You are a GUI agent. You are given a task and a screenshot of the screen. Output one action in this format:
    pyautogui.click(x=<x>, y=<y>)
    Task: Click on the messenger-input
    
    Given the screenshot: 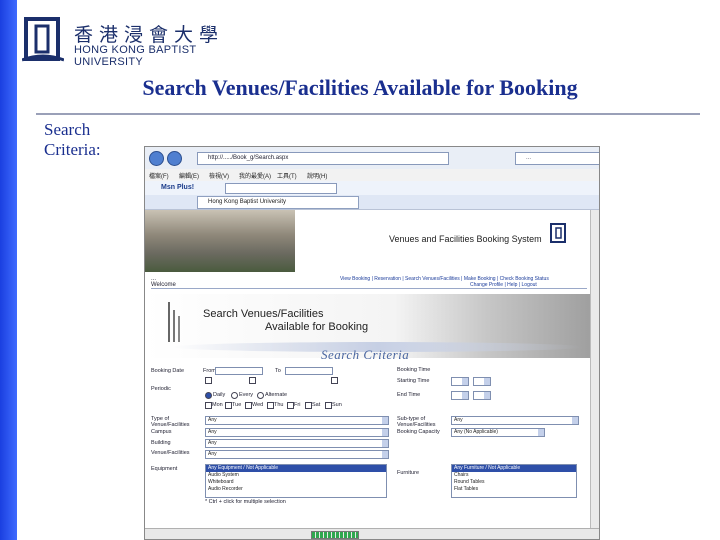 What is the action you would take?
    pyautogui.click(x=281, y=188)
    